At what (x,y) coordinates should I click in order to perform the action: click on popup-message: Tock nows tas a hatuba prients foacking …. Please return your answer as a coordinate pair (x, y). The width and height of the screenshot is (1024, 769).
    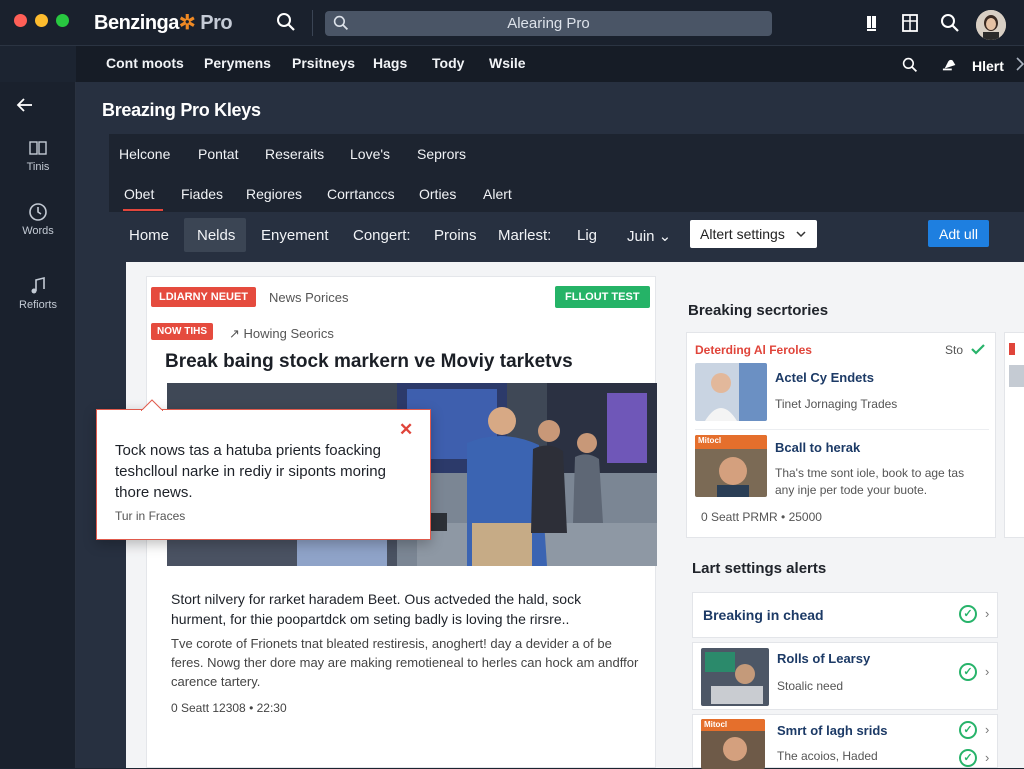
    Looking at the image, I should click on (250, 471).